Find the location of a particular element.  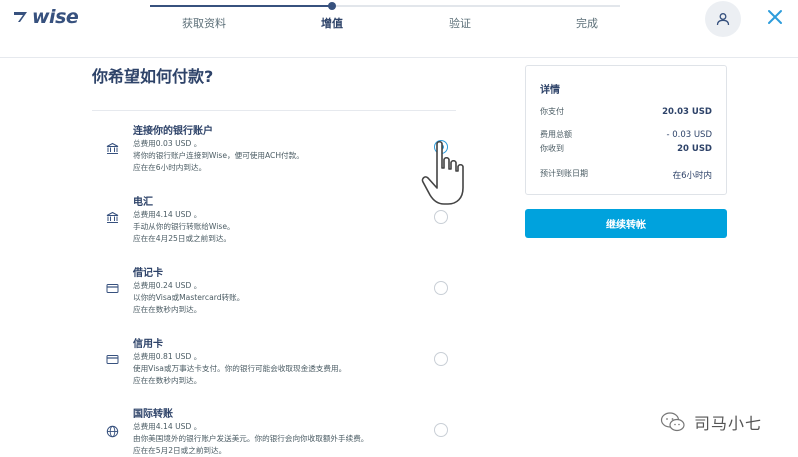

globe-icon is located at coordinates (112, 431).